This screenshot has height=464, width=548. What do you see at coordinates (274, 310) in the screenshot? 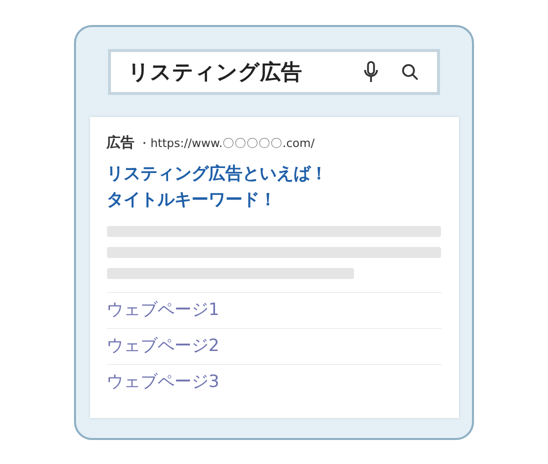
I see `sitelink: ウェブページ1` at bounding box center [274, 310].